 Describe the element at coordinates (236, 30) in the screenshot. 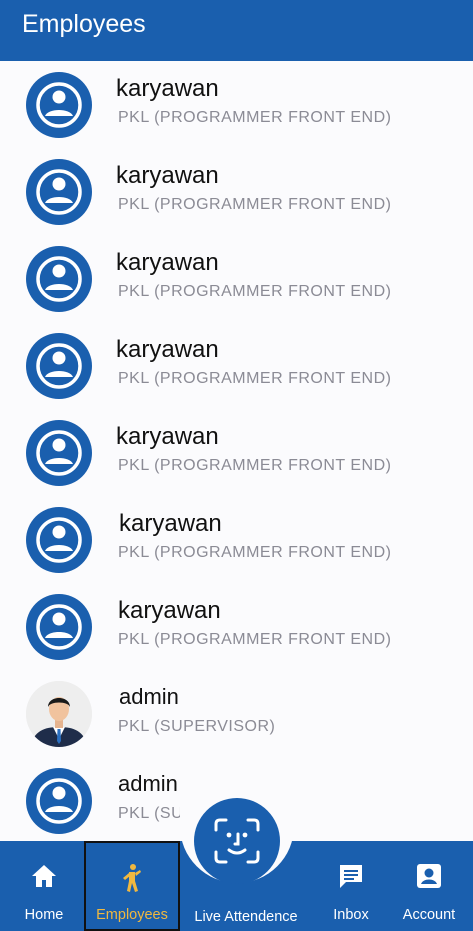

I see `app-header: Employees` at that location.